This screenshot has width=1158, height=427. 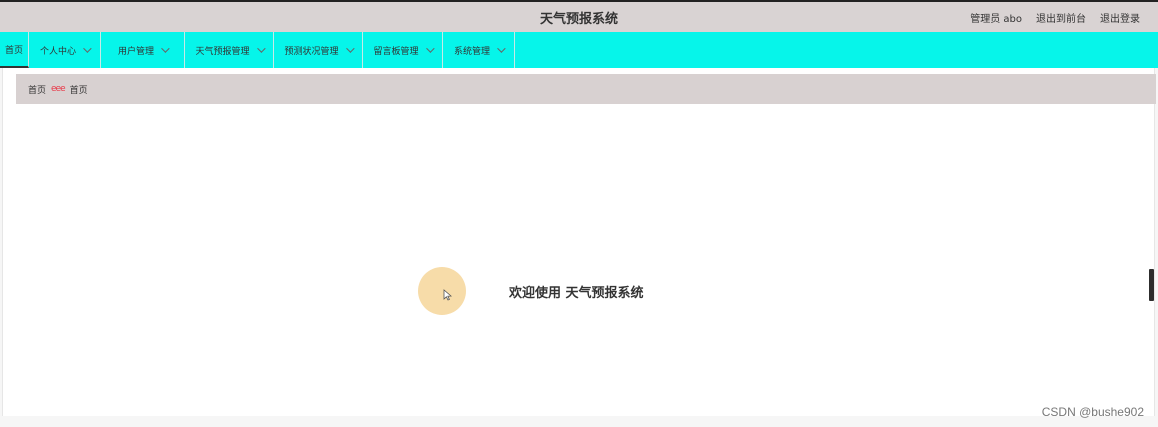 I want to click on breadcrumb: 首页 eee 首页, so click(x=586, y=89).